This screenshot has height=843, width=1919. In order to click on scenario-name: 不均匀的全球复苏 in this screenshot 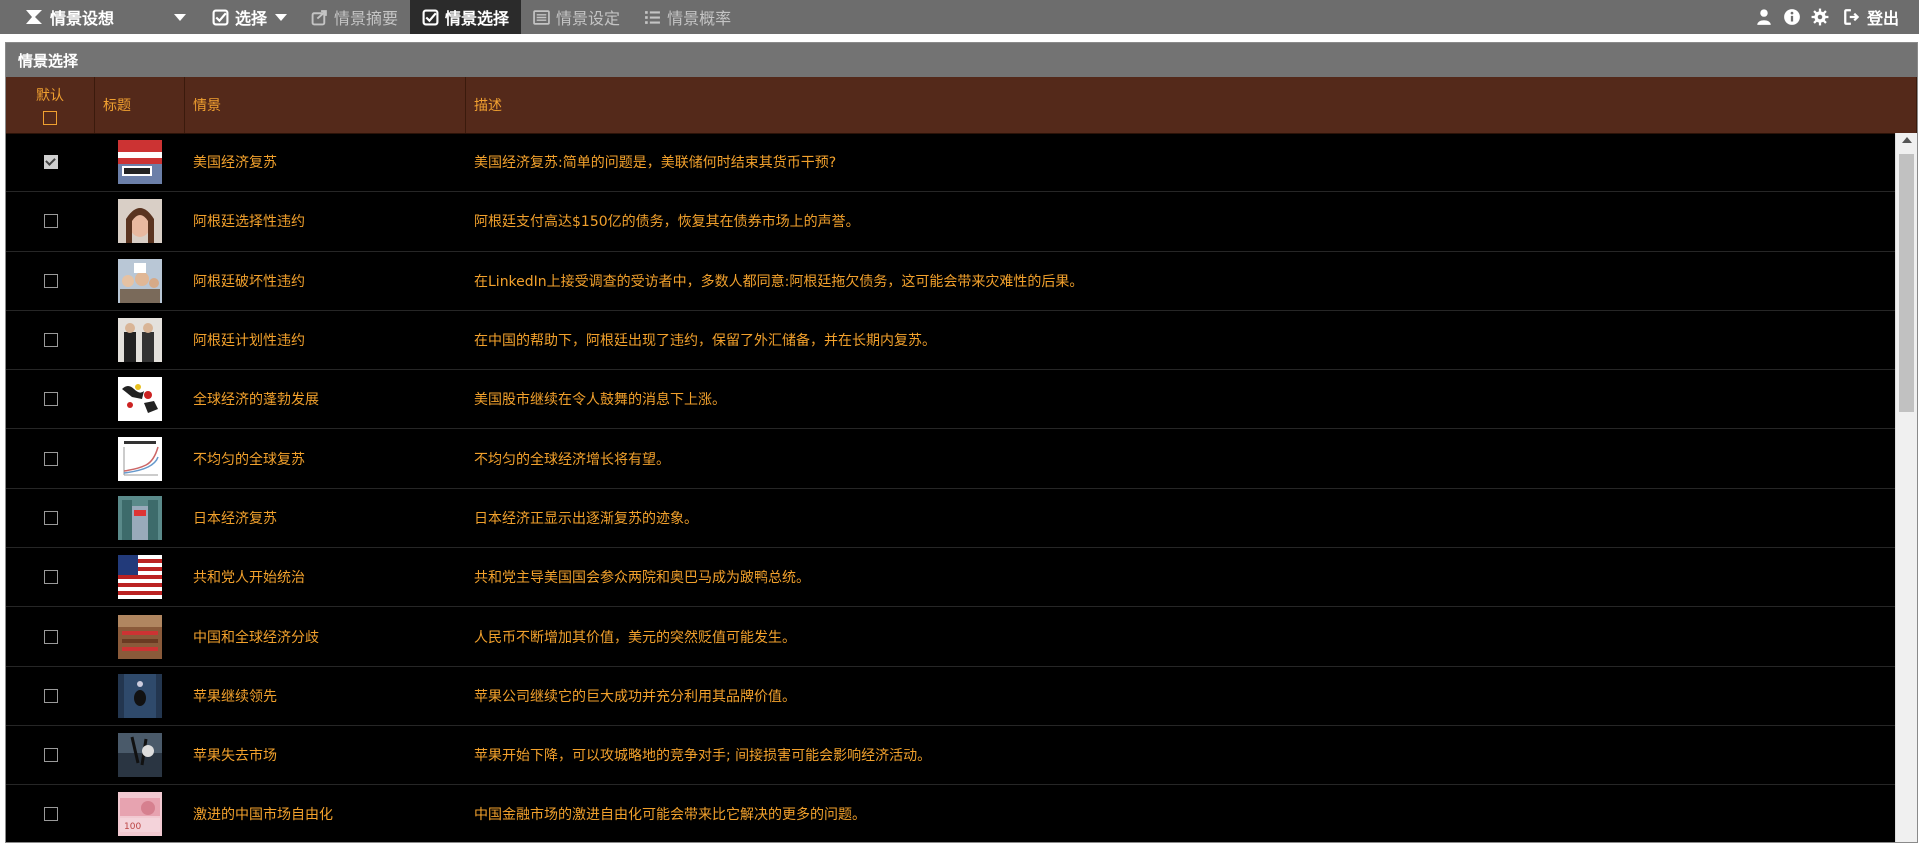, I will do `click(325, 459)`.